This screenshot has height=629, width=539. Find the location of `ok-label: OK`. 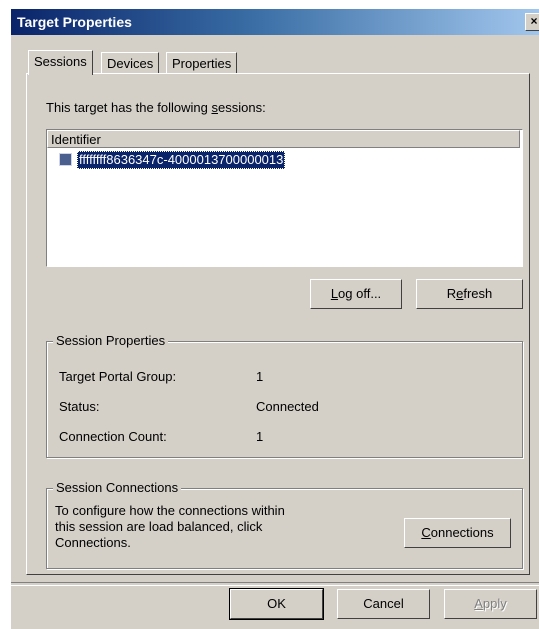

ok-label: OK is located at coordinates (276, 603).